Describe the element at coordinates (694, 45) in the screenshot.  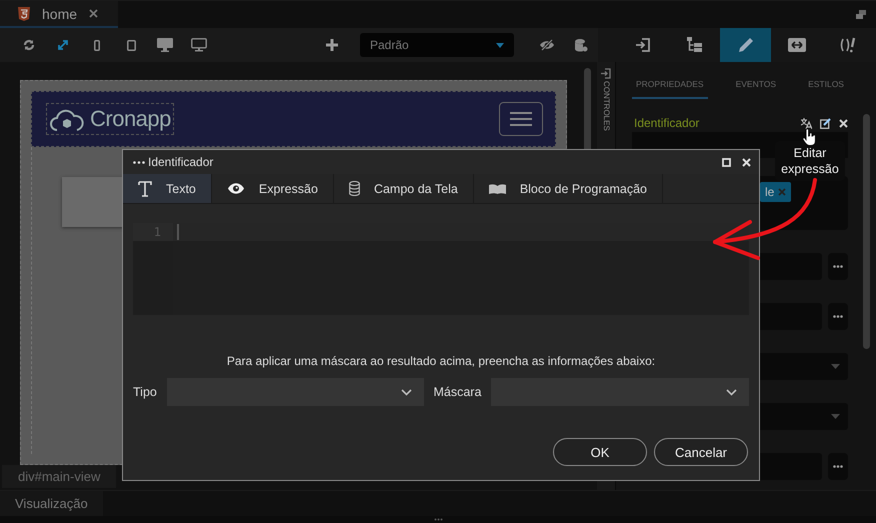
I see `tree-icon` at that location.